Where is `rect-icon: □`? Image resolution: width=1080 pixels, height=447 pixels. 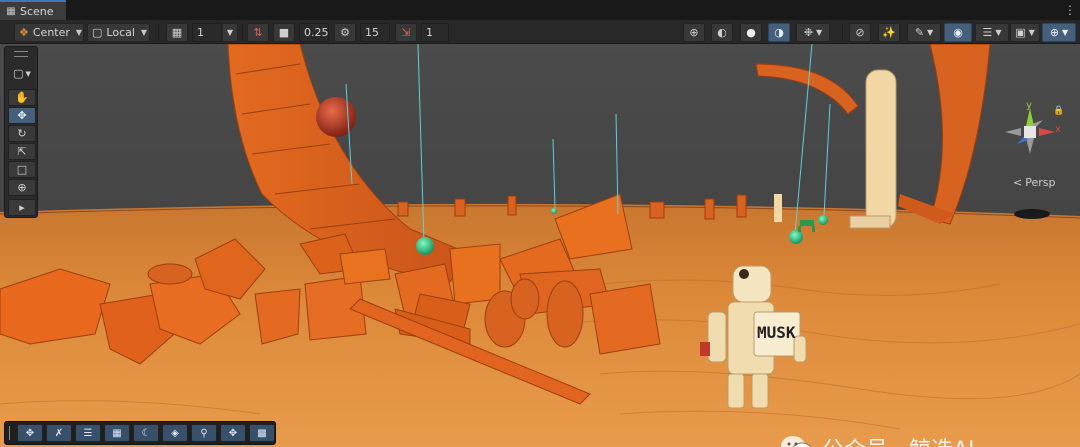
rect-icon: □ is located at coordinates (22, 169).